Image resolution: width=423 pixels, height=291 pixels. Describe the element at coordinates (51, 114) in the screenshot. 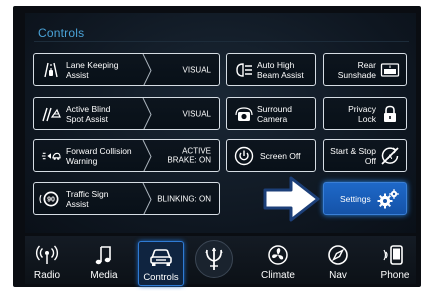

I see `blind-spot-icon` at that location.